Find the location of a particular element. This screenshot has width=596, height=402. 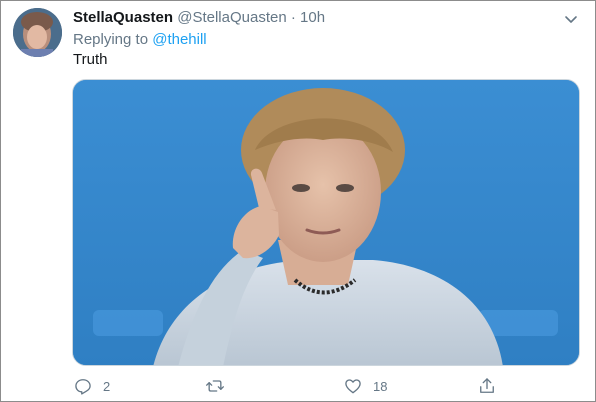

replying-to: Replying to @thehill is located at coordinates (140, 40).